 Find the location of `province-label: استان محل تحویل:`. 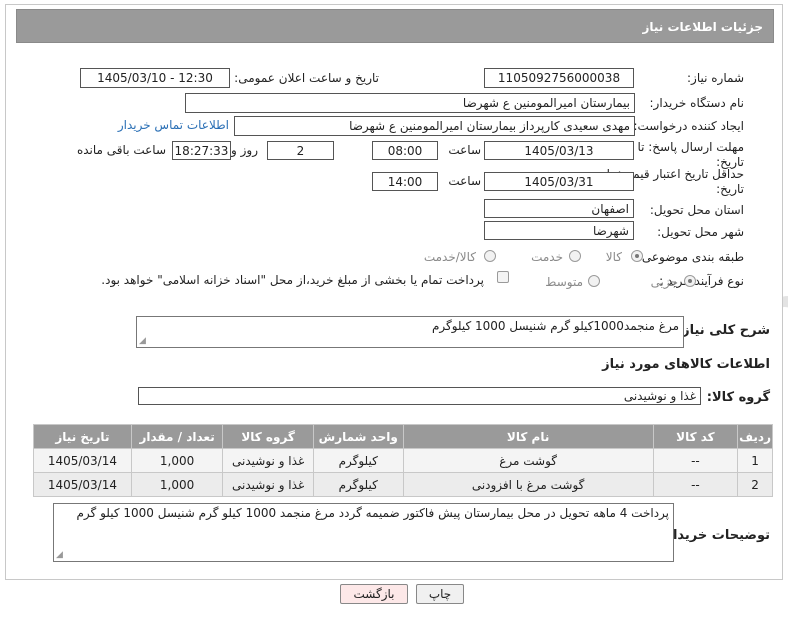

province-label: استان محل تحویل: is located at coordinates (696, 210).